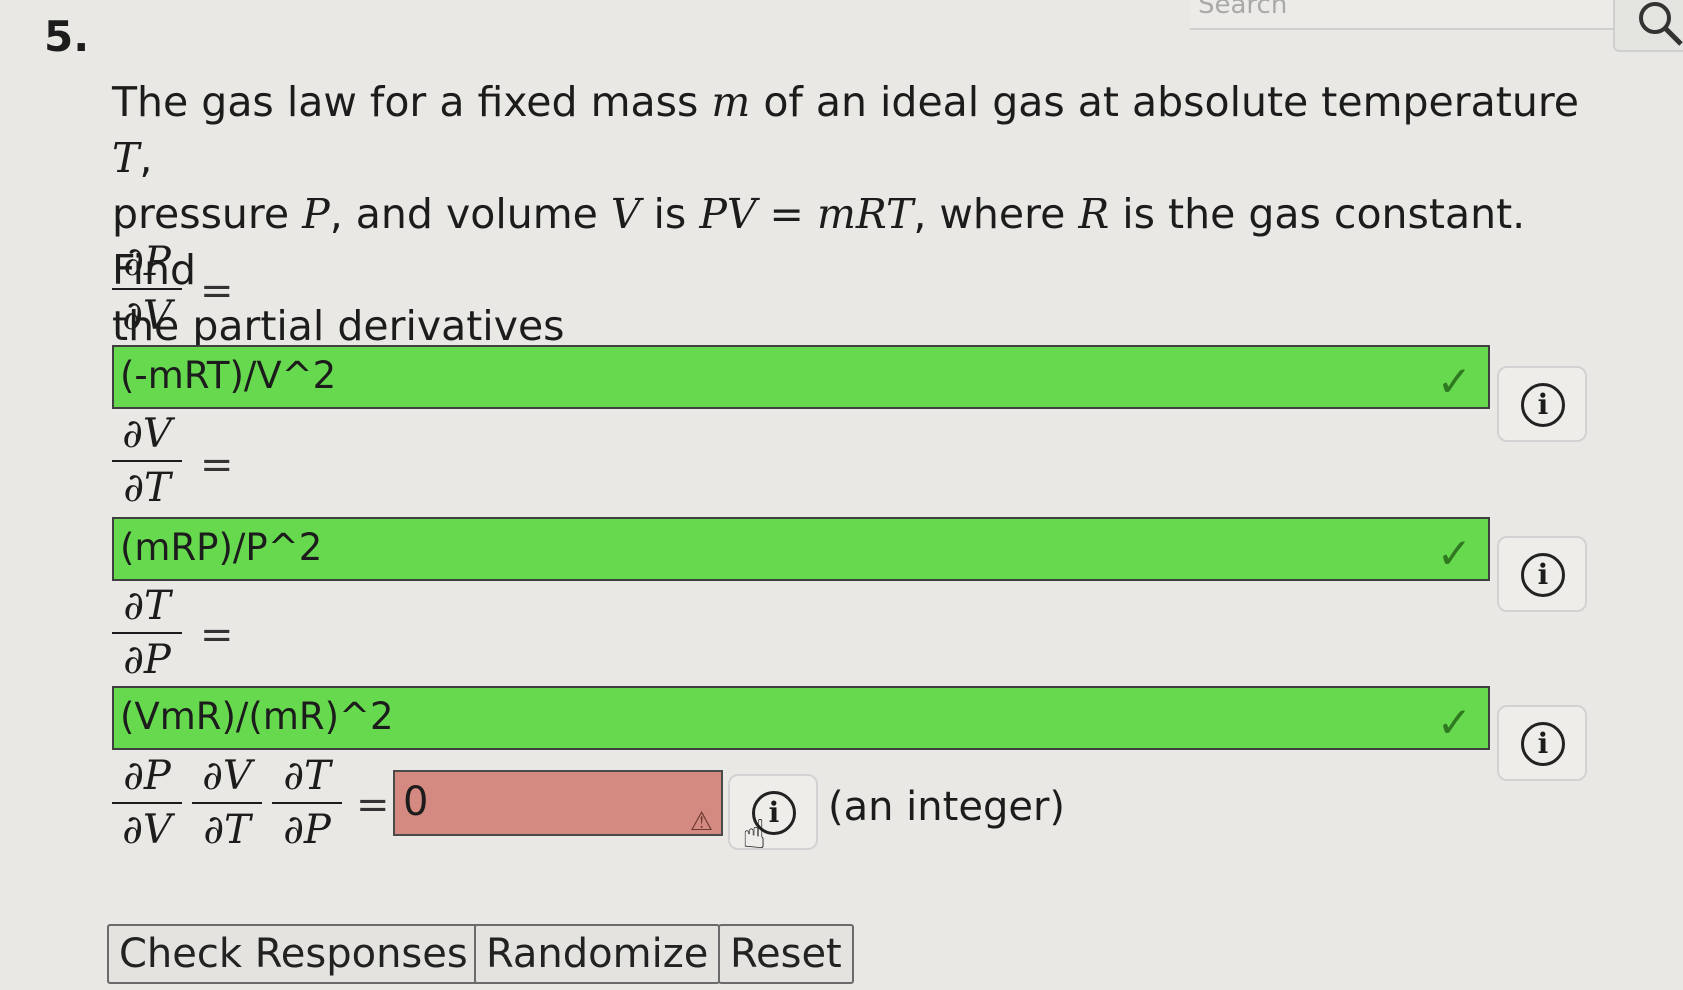 This screenshot has height=990, width=1683. What do you see at coordinates (754, 835) in the screenshot?
I see `hand-cursor-icon: ☝` at bounding box center [754, 835].